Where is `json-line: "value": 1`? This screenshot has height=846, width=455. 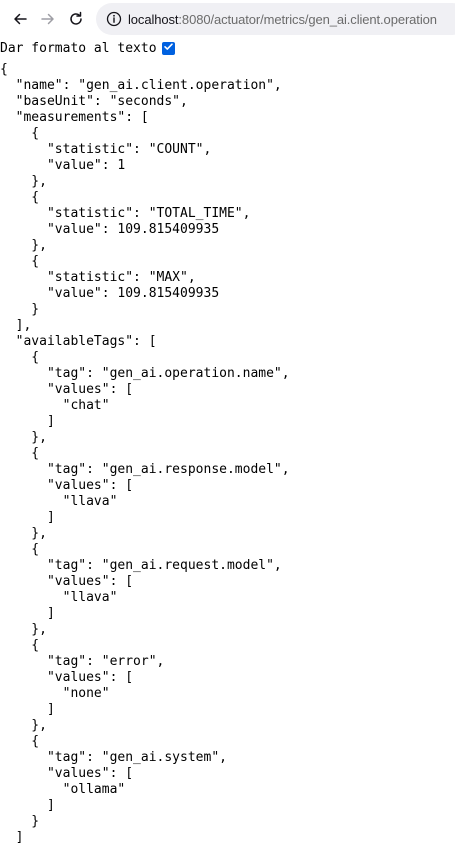
json-line: "value": 1 is located at coordinates (63, 165).